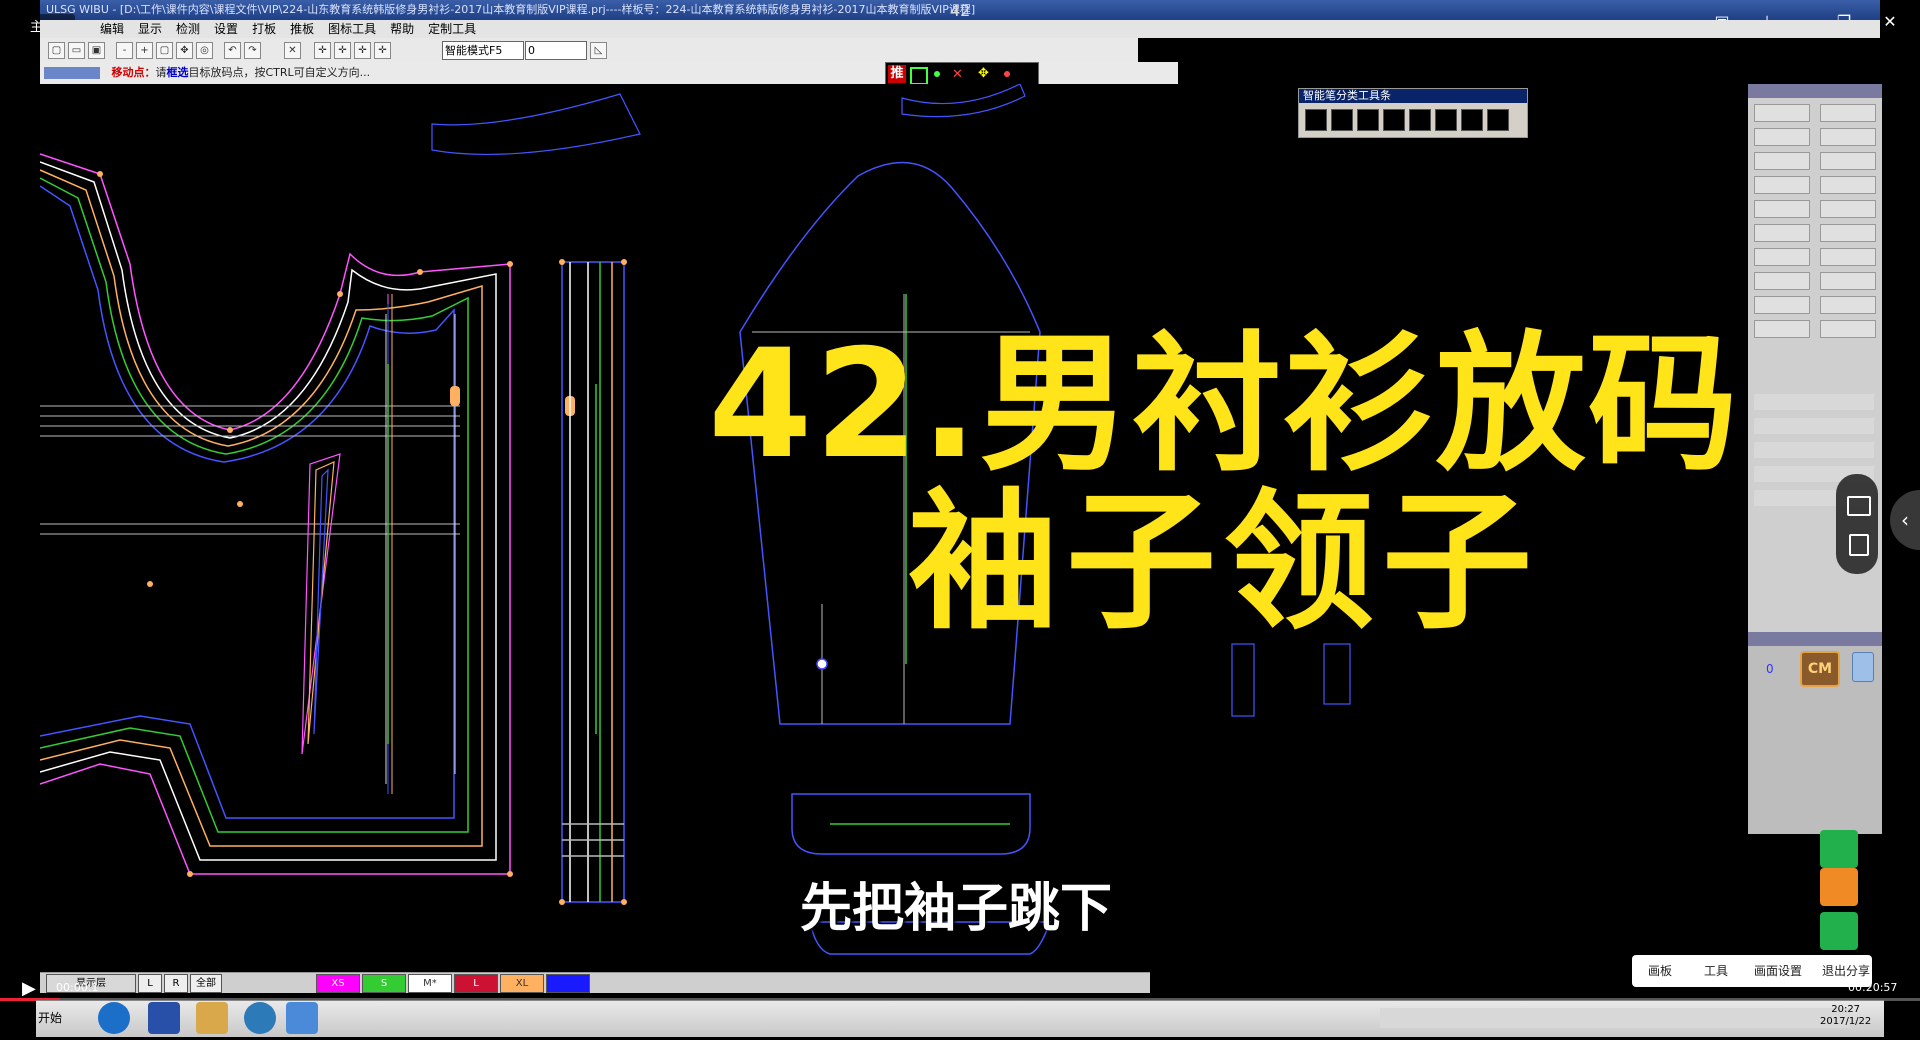 The image size is (1920, 1040). I want to click on grade-point-icon: ✛, so click(322, 50).